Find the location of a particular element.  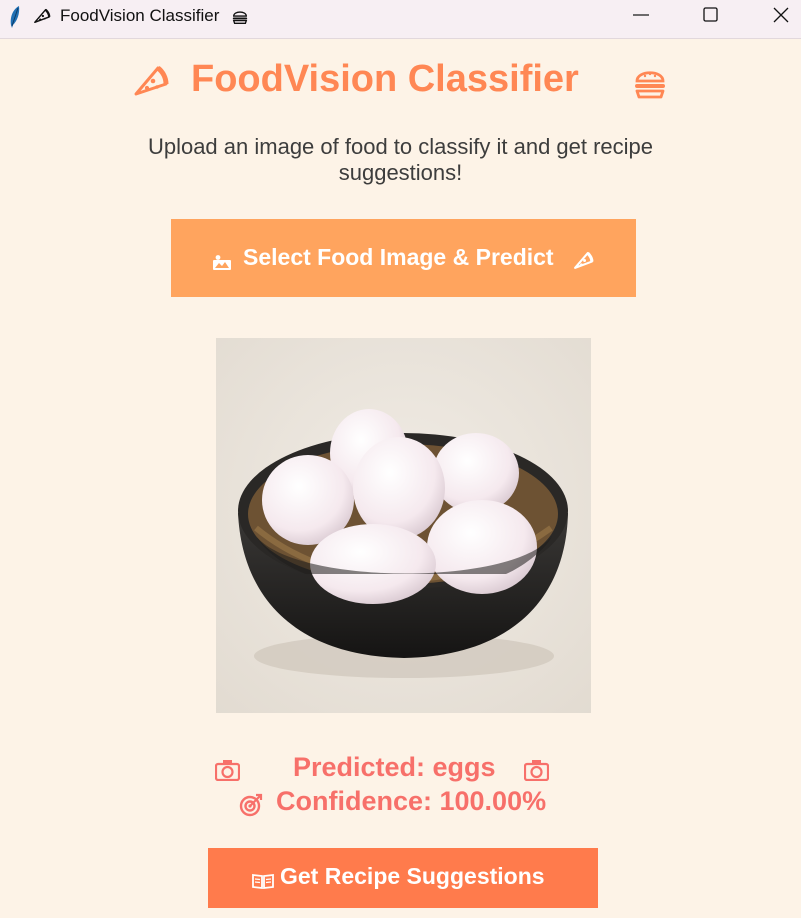

window-titlebar: FoodVision Classifier is located at coordinates (400, 19).